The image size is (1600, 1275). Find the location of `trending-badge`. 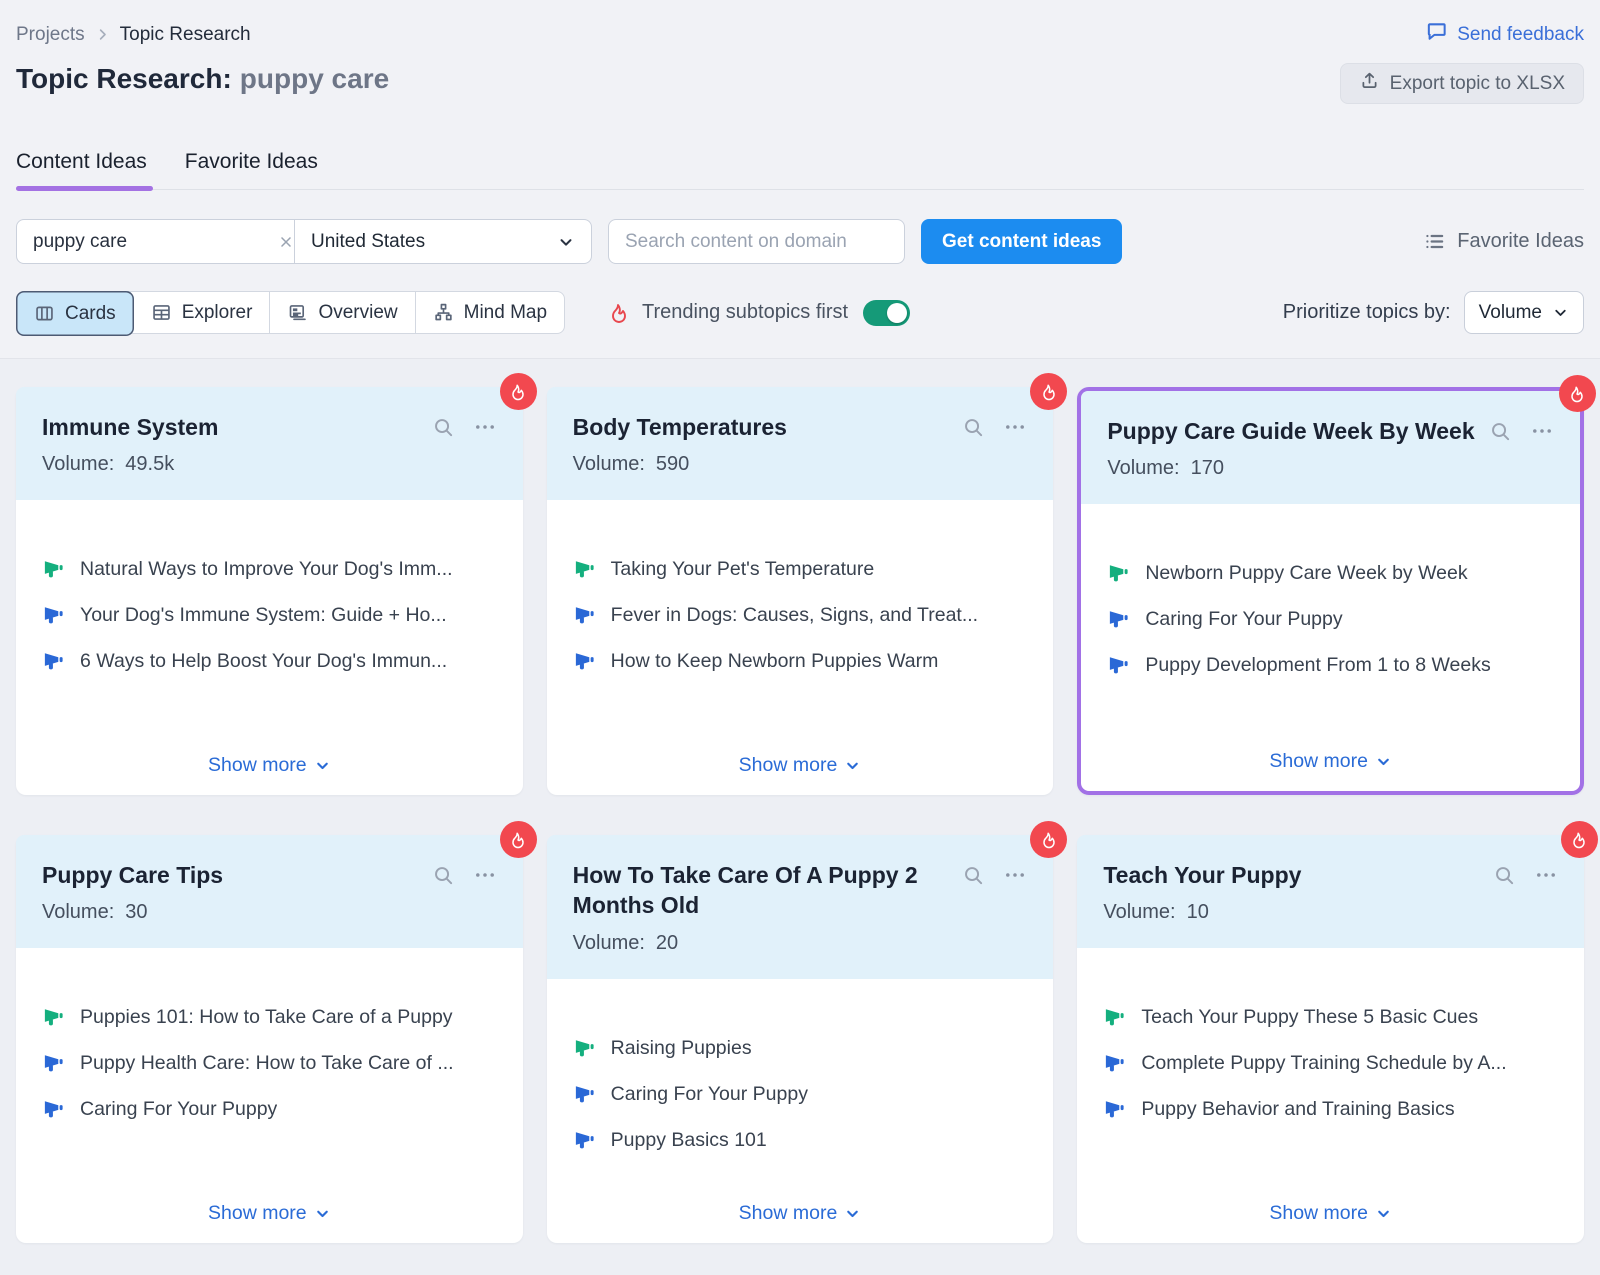

trending-badge is located at coordinates (1049, 391).